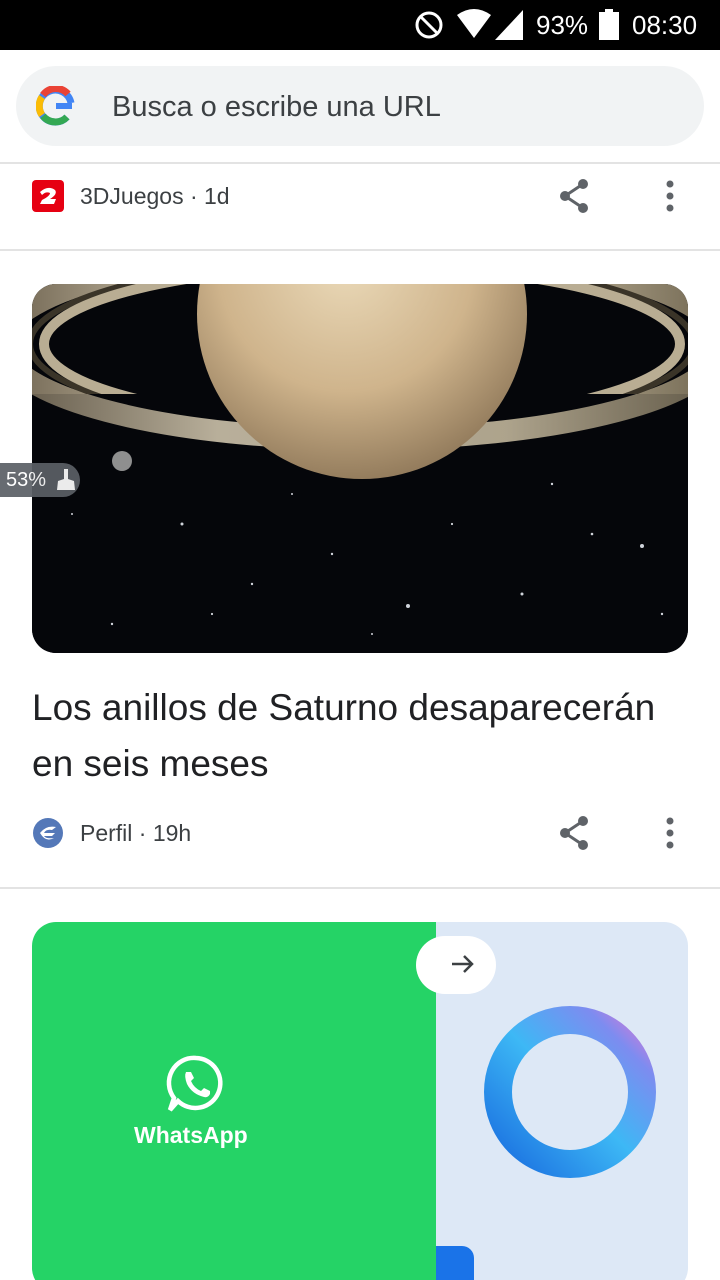  What do you see at coordinates (360, 196) in the screenshot?
I see `article-source-row: 3DJuegos · 1d` at bounding box center [360, 196].